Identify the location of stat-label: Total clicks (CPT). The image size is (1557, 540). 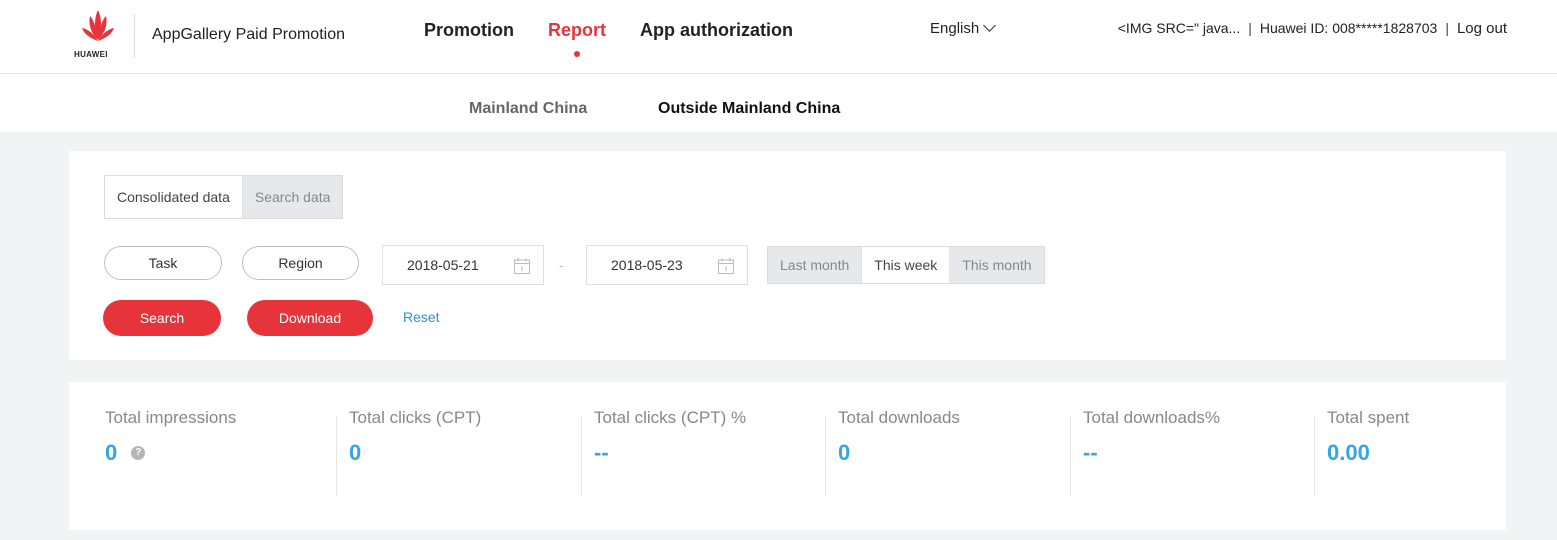
(415, 417).